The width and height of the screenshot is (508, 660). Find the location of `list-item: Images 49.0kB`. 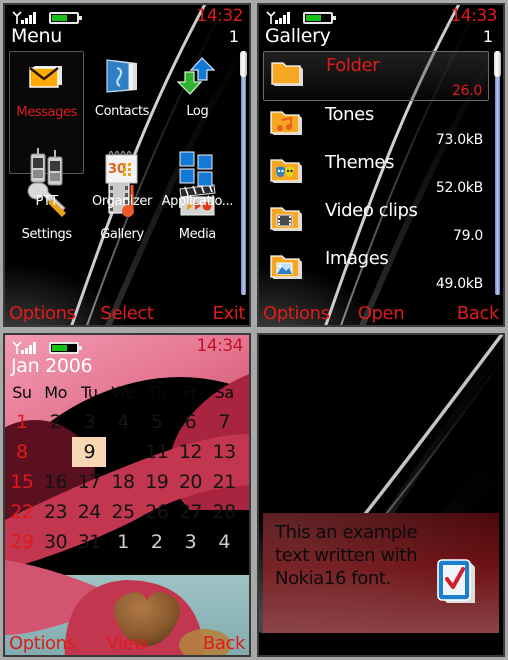

list-item: Images 49.0kB is located at coordinates (376, 269).